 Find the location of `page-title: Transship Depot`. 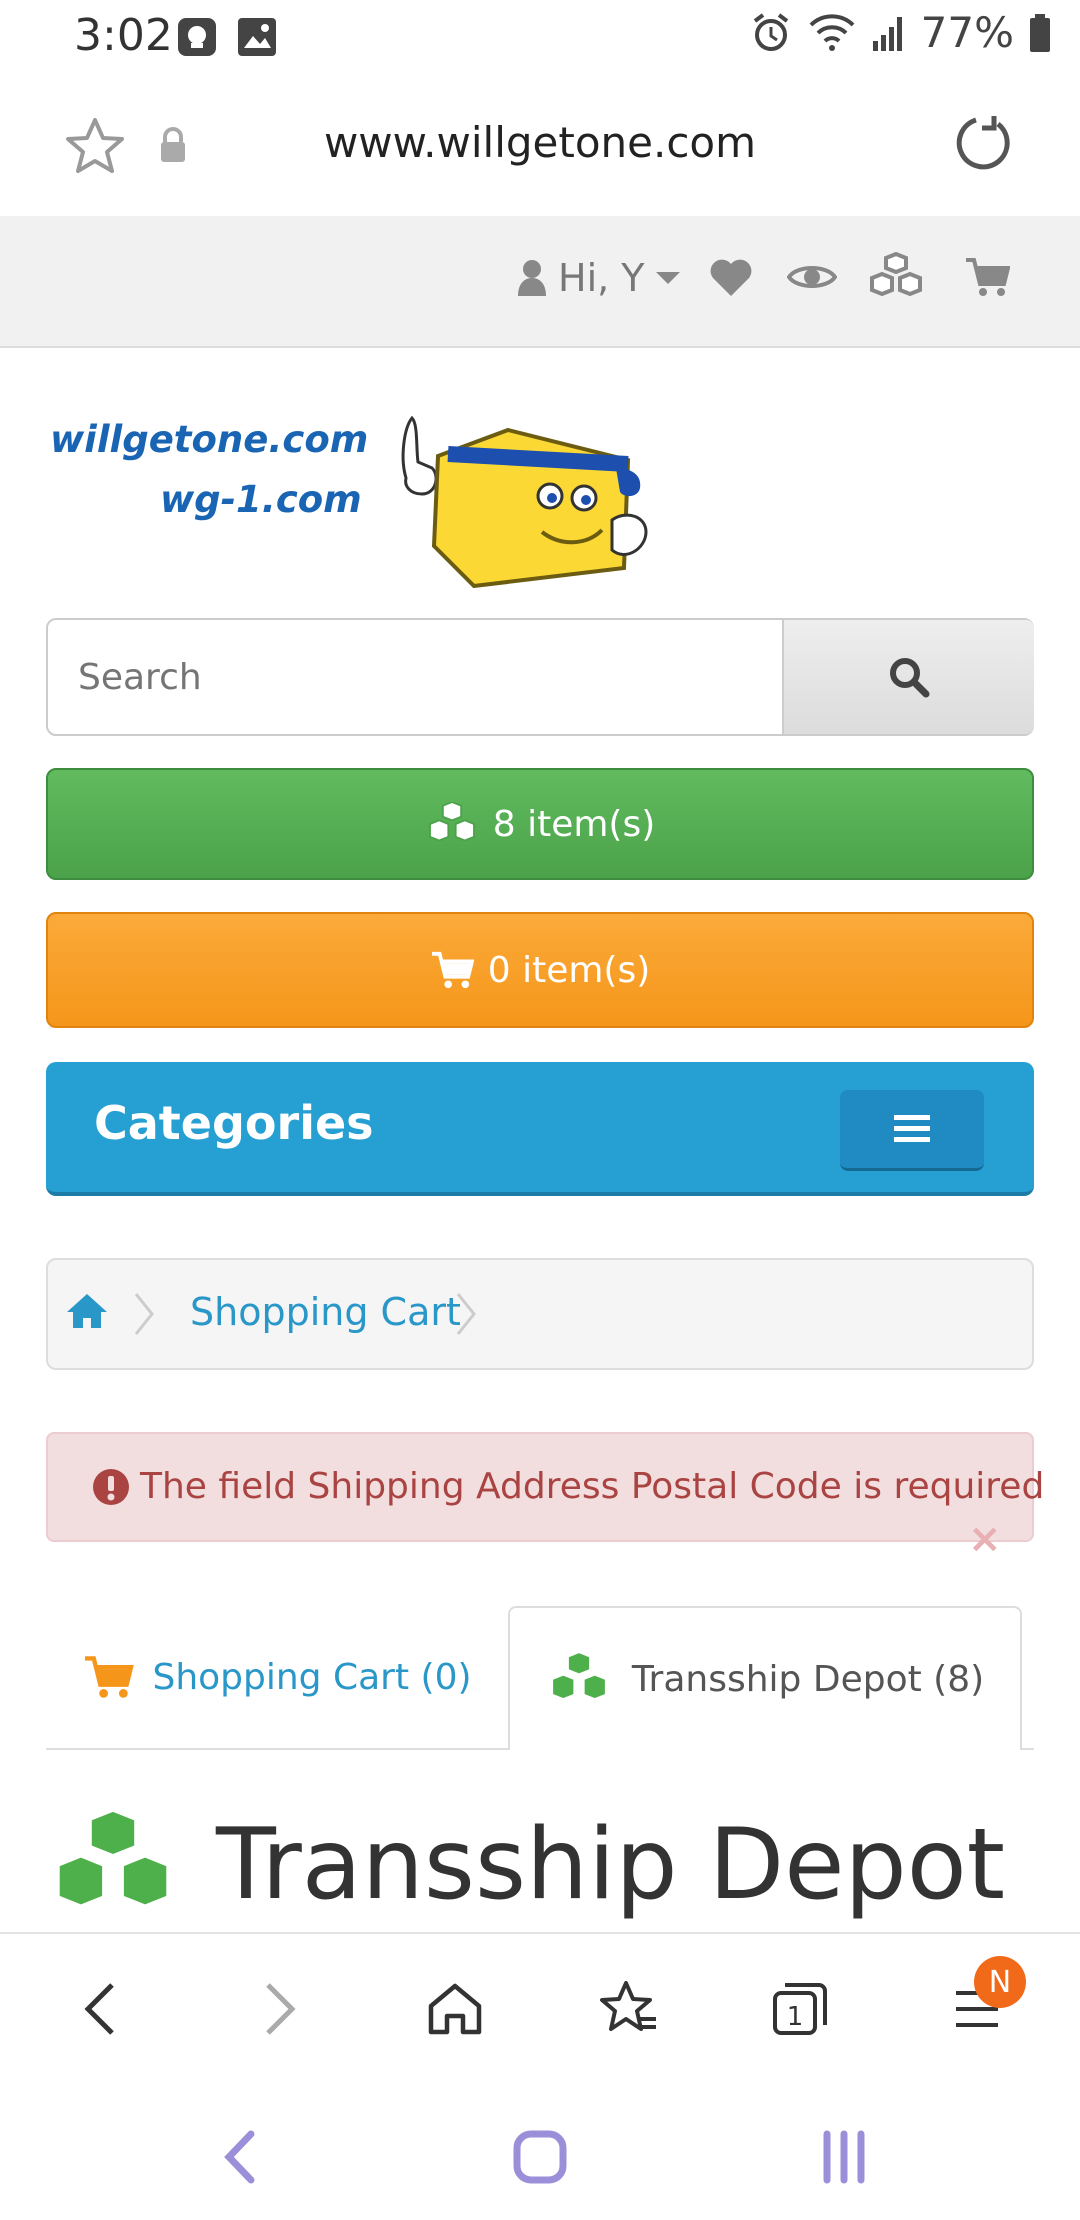

page-title: Transship Depot is located at coordinates (525, 1865).